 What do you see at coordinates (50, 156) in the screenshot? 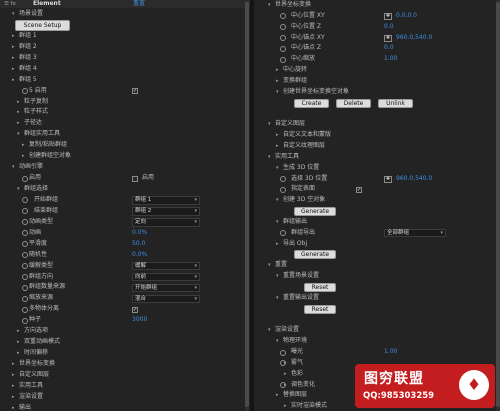
I see `property-label: 创建群组空对象` at bounding box center [50, 156].